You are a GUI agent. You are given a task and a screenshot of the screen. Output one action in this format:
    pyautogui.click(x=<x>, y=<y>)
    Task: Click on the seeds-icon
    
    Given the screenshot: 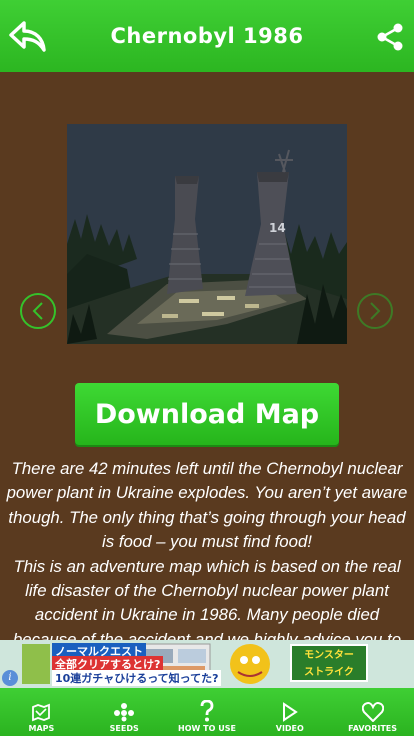 What is the action you would take?
    pyautogui.click(x=124, y=712)
    